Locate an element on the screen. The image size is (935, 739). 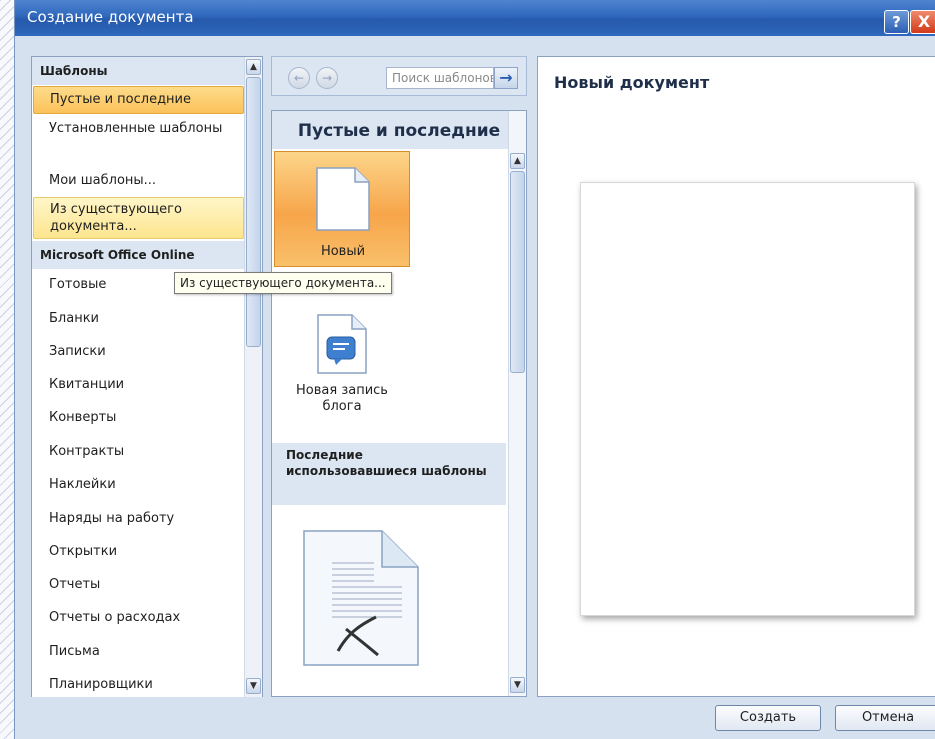
category-envelopes: Конверты is located at coordinates (138, 418).